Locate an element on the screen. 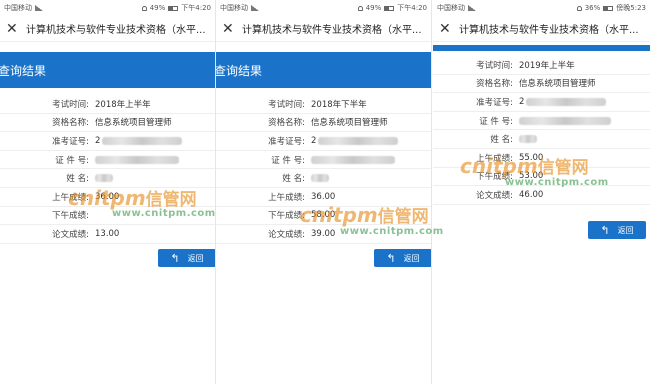 Image resolution: width=650 pixels, height=384 pixels. table-row: 下午成绩: 53.00 is located at coordinates (541, 177).